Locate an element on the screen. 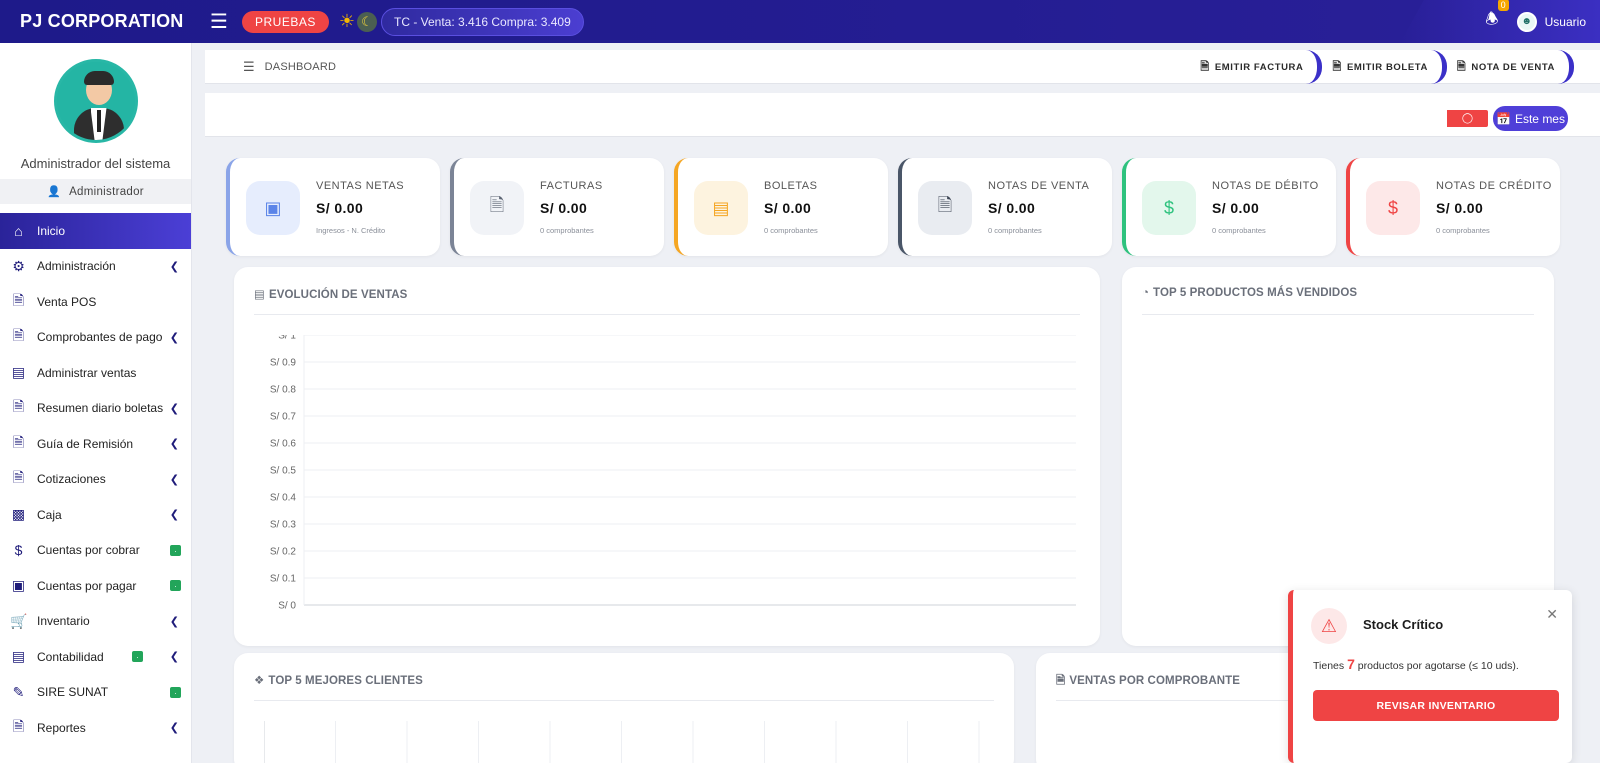 Image resolution: width=1600 pixels, height=763 pixels. sidebar-item-inicio: ⌂ Inicio is located at coordinates (95, 231).